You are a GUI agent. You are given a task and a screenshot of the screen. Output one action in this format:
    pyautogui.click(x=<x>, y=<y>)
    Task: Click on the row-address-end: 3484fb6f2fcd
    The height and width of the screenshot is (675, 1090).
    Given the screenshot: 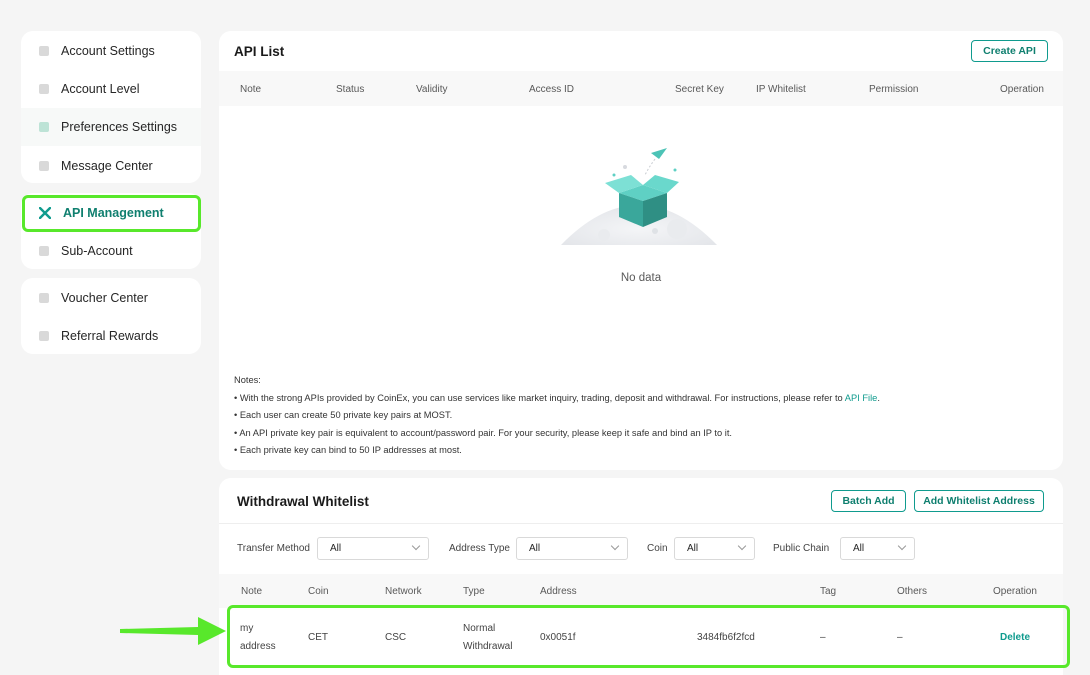 What is the action you would take?
    pyautogui.click(x=726, y=637)
    